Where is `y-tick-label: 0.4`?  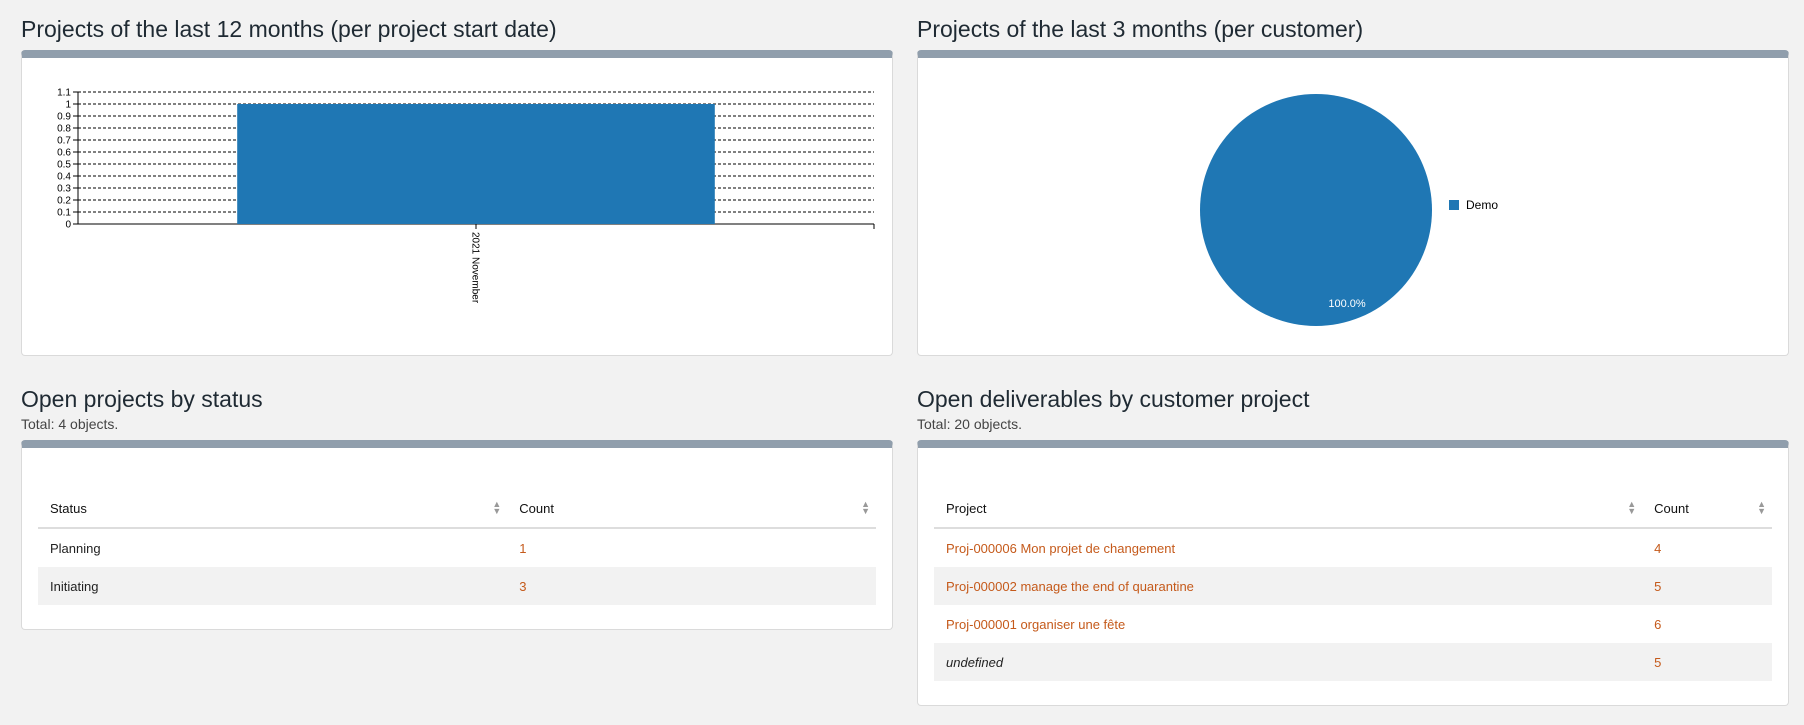 y-tick-label: 0.4 is located at coordinates (64, 177).